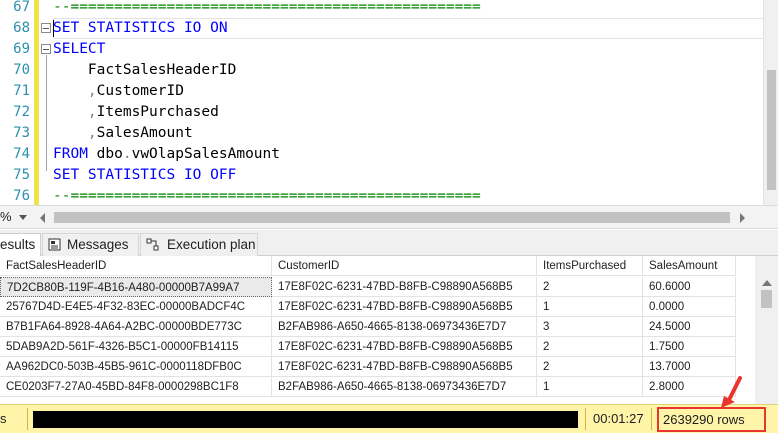 The image size is (778, 433). I want to click on line-number: 70, so click(21, 70).